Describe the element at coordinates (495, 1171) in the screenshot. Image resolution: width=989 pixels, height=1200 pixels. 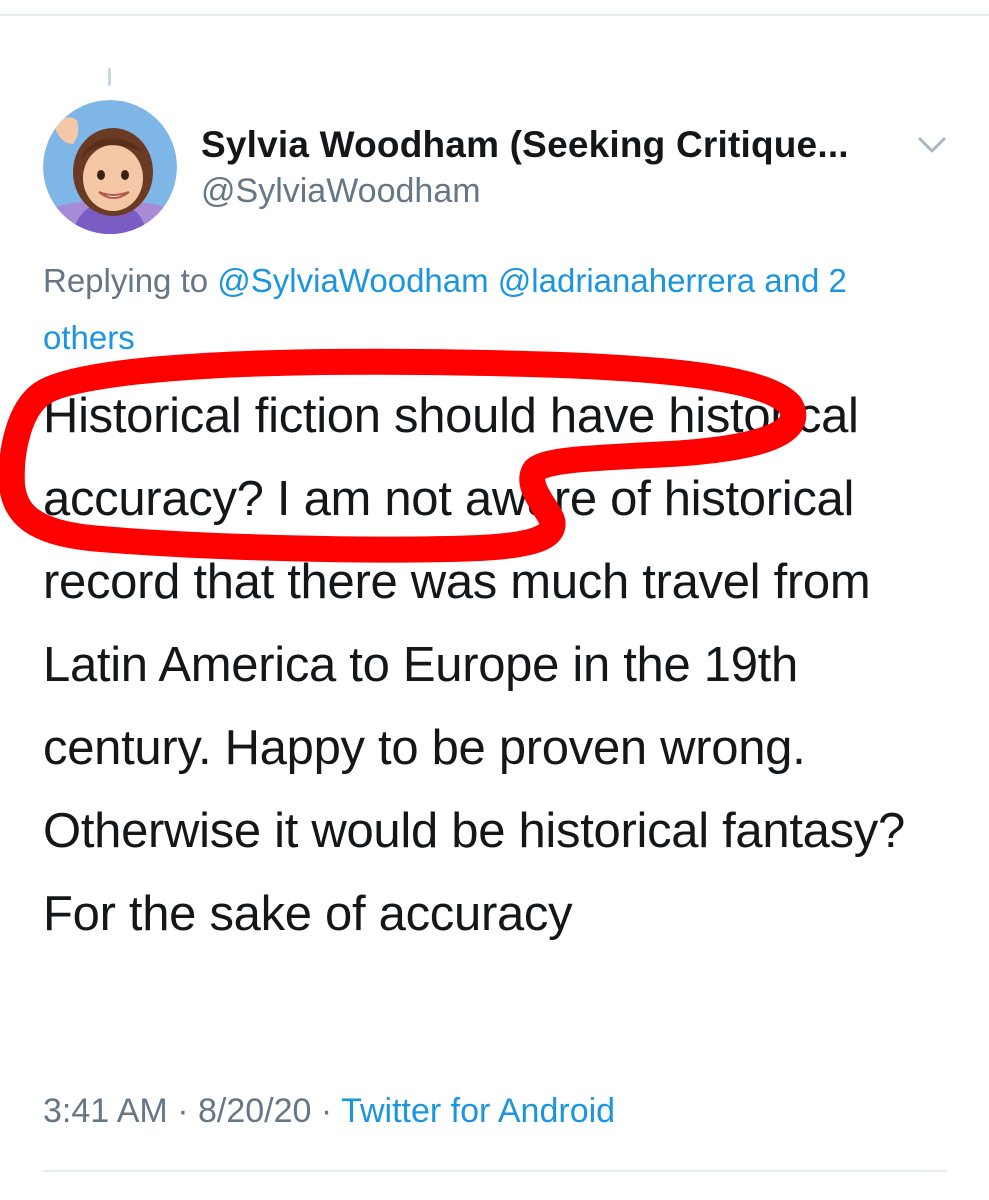
I see `bottom-divider` at that location.